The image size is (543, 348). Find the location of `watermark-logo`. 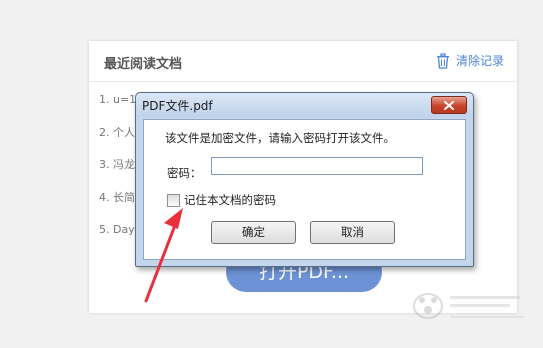

watermark-logo is located at coordinates (468, 306).